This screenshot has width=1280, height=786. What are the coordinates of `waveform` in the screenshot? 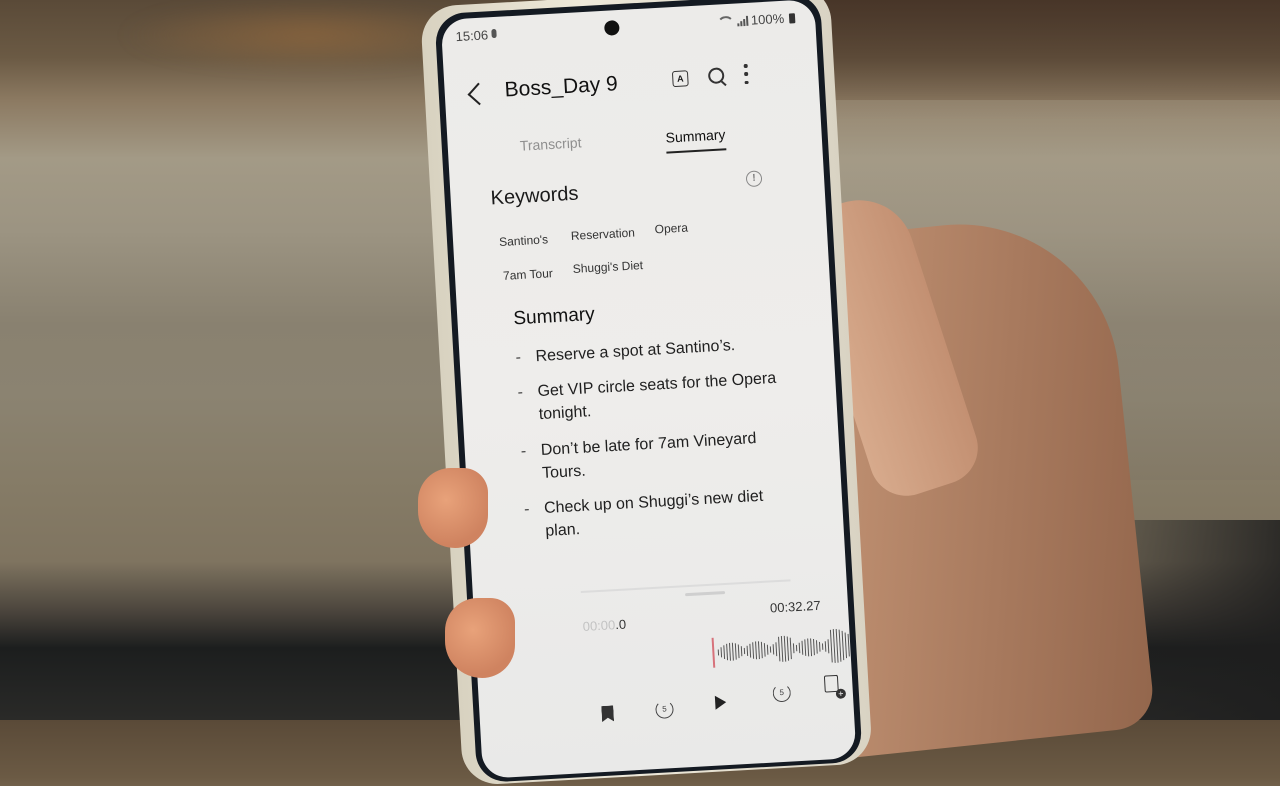 It's located at (785, 648).